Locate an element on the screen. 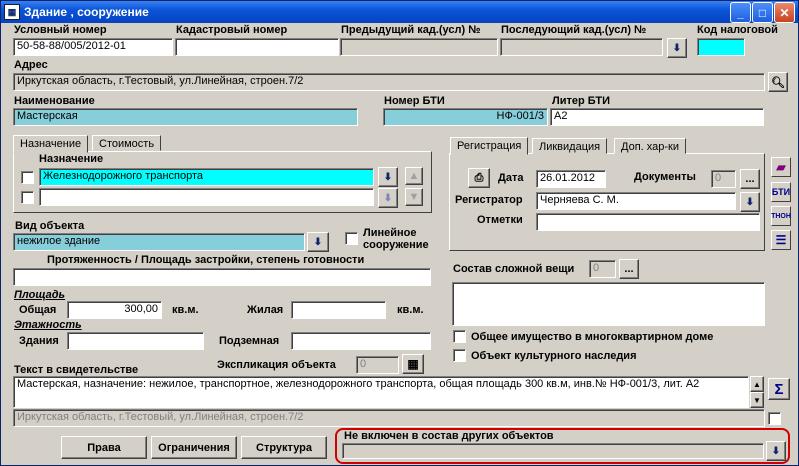 The height and width of the screenshot is (466, 799). tab-purpose: Назначение is located at coordinates (51, 144).